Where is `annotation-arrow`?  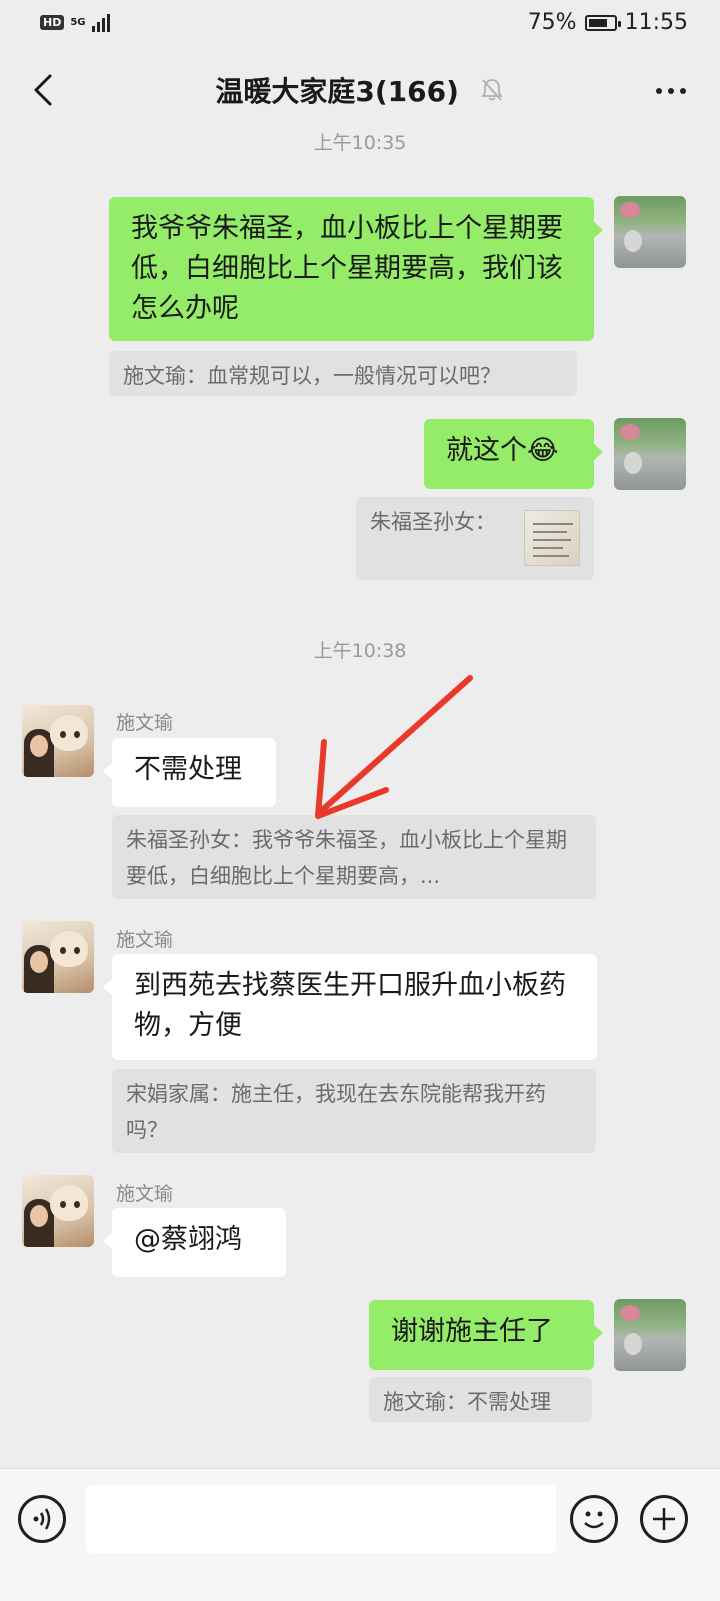 annotation-arrow is located at coordinates (394, 747).